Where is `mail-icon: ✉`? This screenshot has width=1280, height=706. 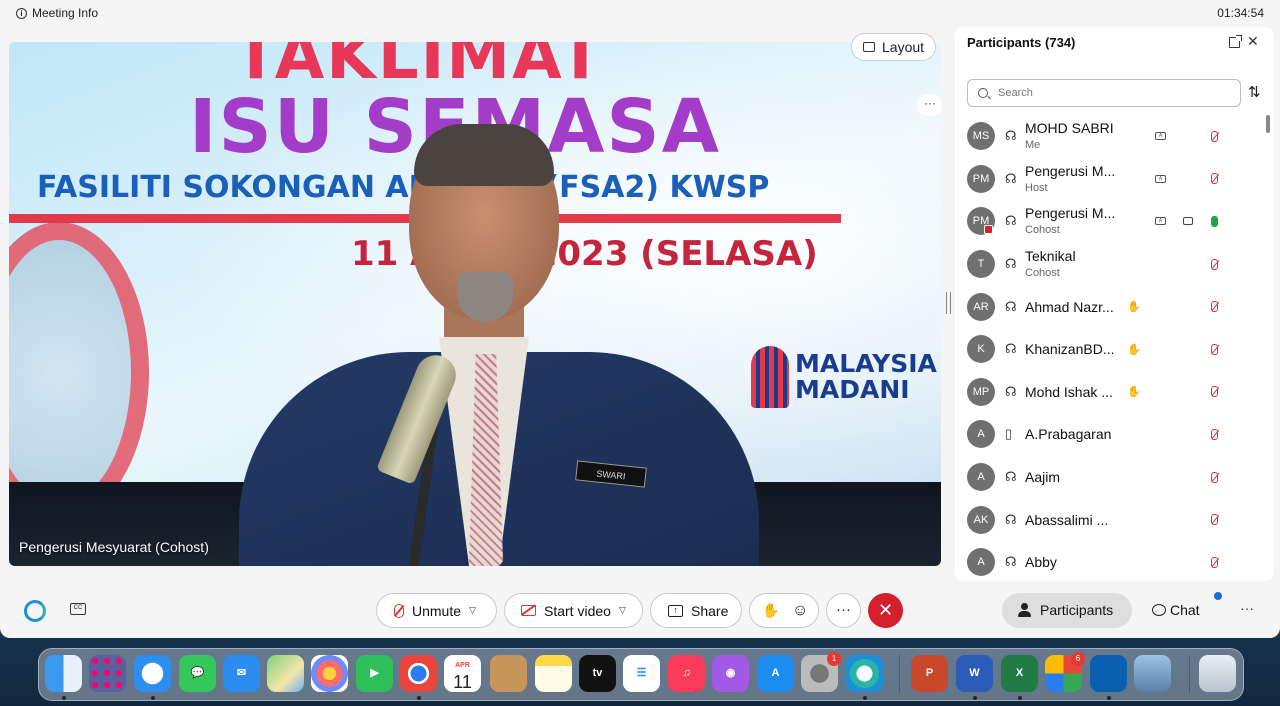 mail-icon: ✉ is located at coordinates (241, 673).